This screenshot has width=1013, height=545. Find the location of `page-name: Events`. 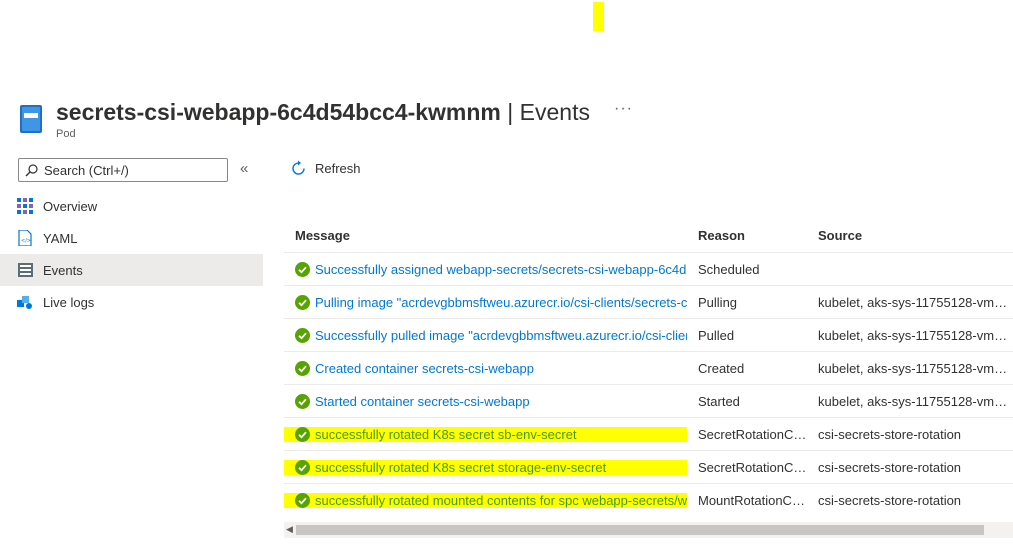

page-name: Events is located at coordinates (554, 112).